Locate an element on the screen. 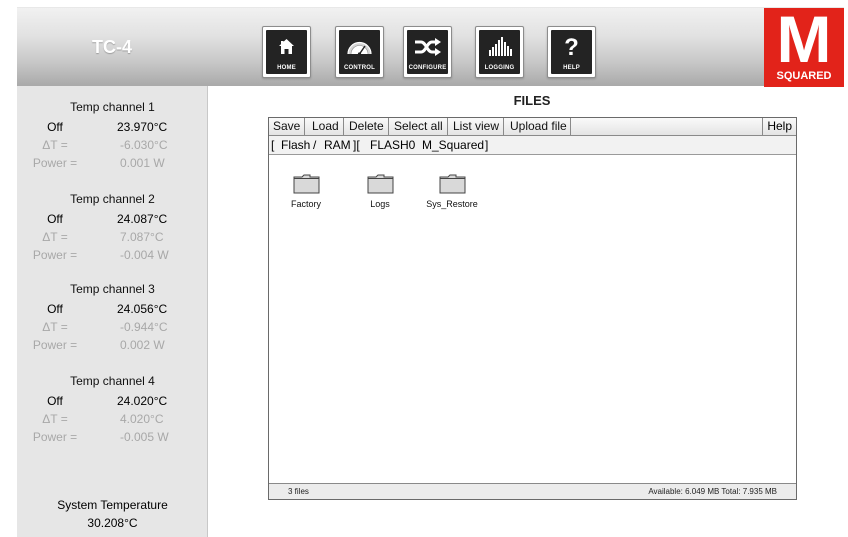 Image resolution: width=848 pixels, height=537 pixels. logging-button: LOGGING is located at coordinates (499, 52).